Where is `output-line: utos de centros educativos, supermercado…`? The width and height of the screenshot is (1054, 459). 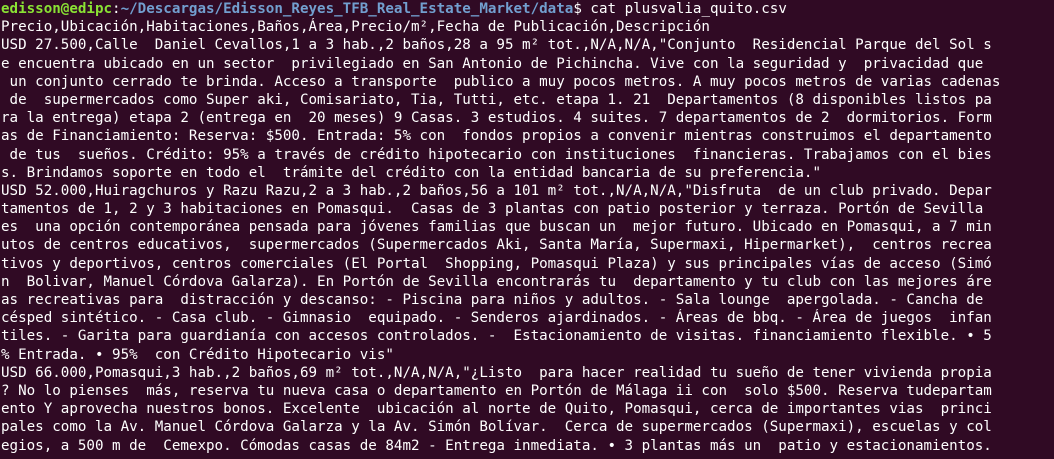 output-line: utos de centros educativos, supermercado… is located at coordinates (496, 245).